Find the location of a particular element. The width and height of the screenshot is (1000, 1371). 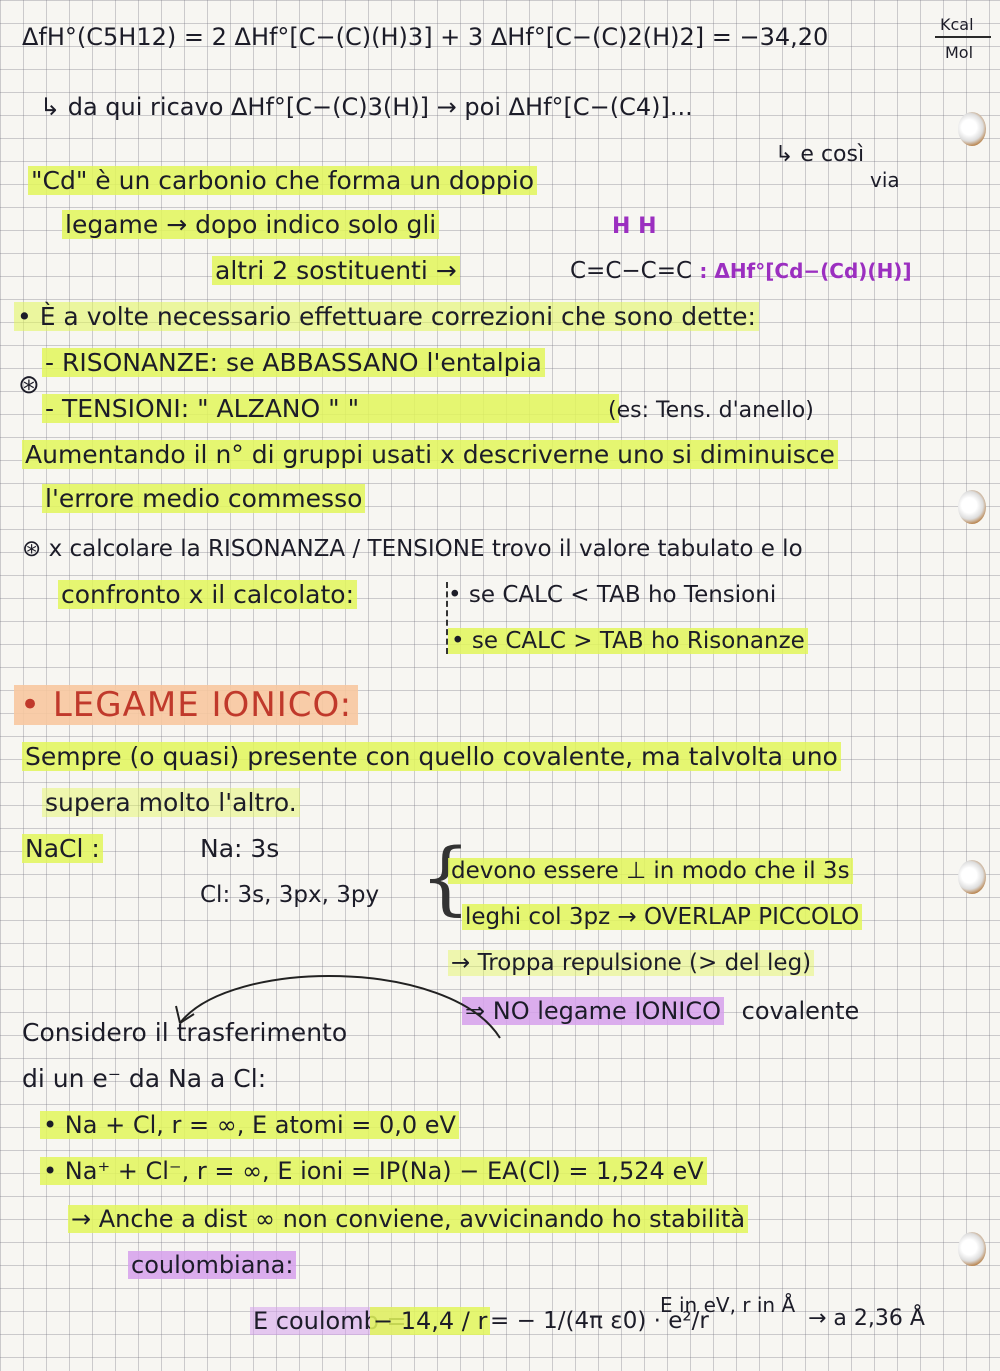

cd-definition-2: legame → dopo indico solo gli is located at coordinates (251, 225).